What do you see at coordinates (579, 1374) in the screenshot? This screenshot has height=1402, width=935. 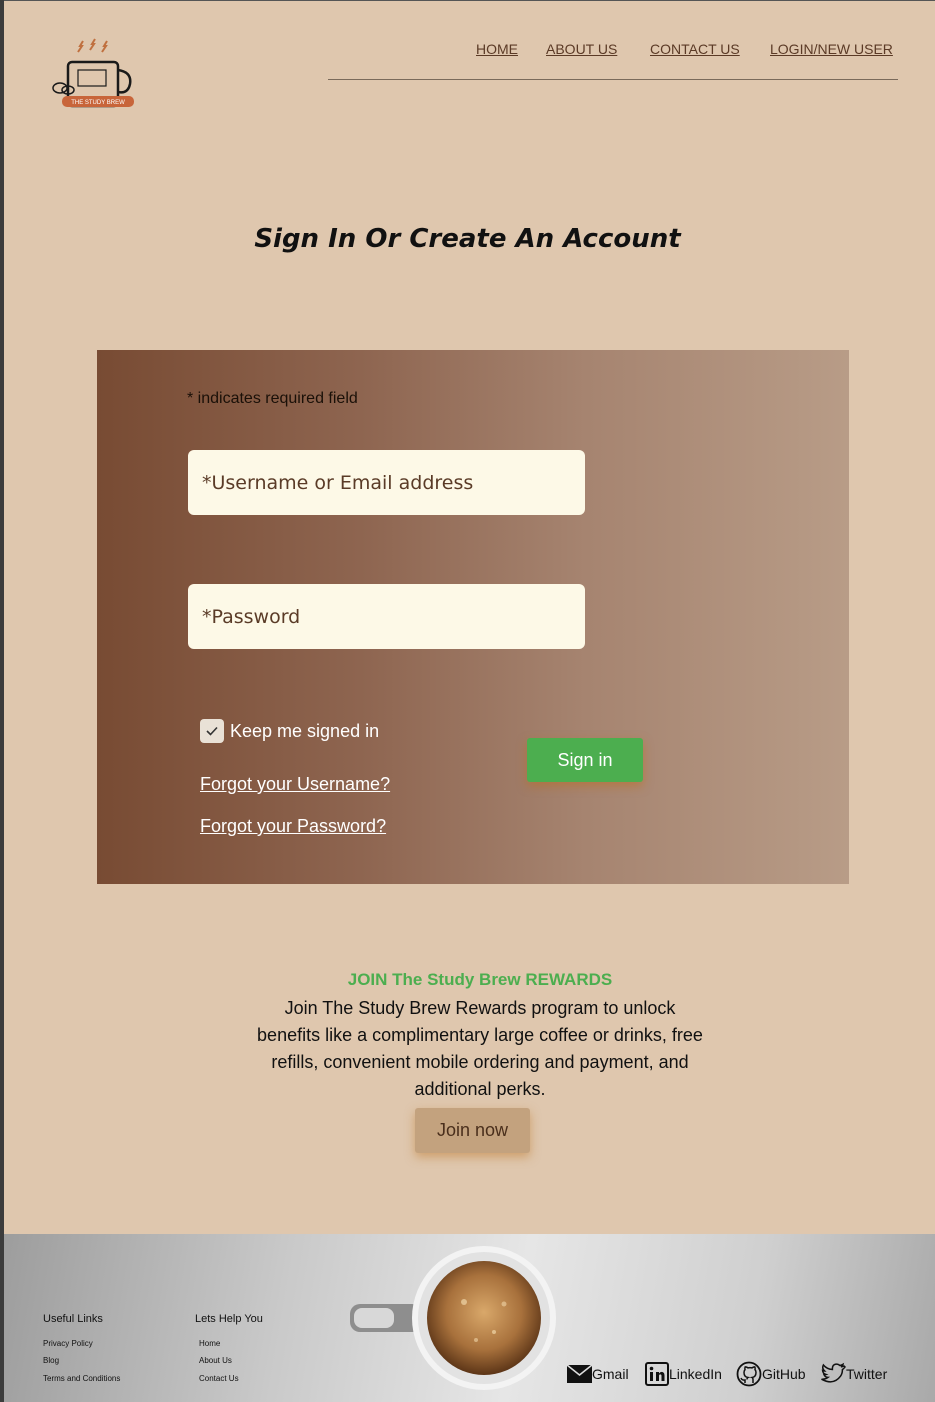 I see `mail-icon` at bounding box center [579, 1374].